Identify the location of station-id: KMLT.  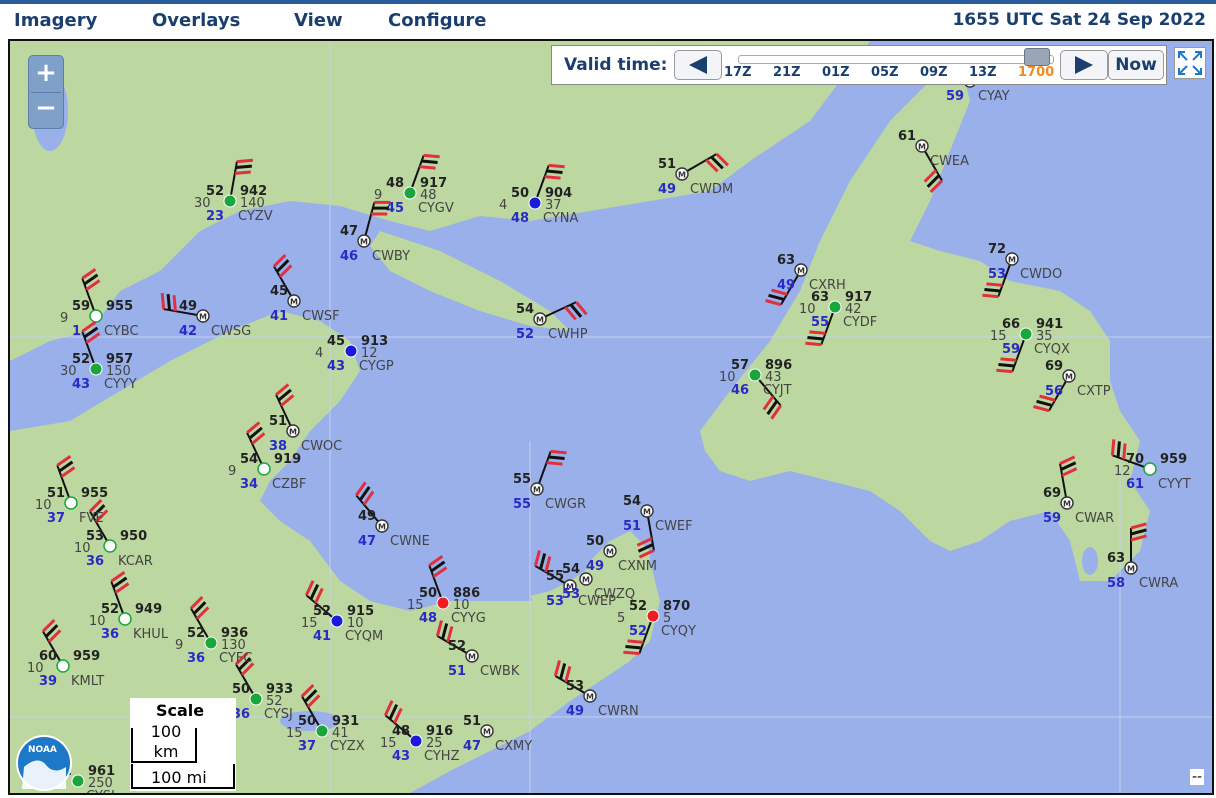
(87, 681).